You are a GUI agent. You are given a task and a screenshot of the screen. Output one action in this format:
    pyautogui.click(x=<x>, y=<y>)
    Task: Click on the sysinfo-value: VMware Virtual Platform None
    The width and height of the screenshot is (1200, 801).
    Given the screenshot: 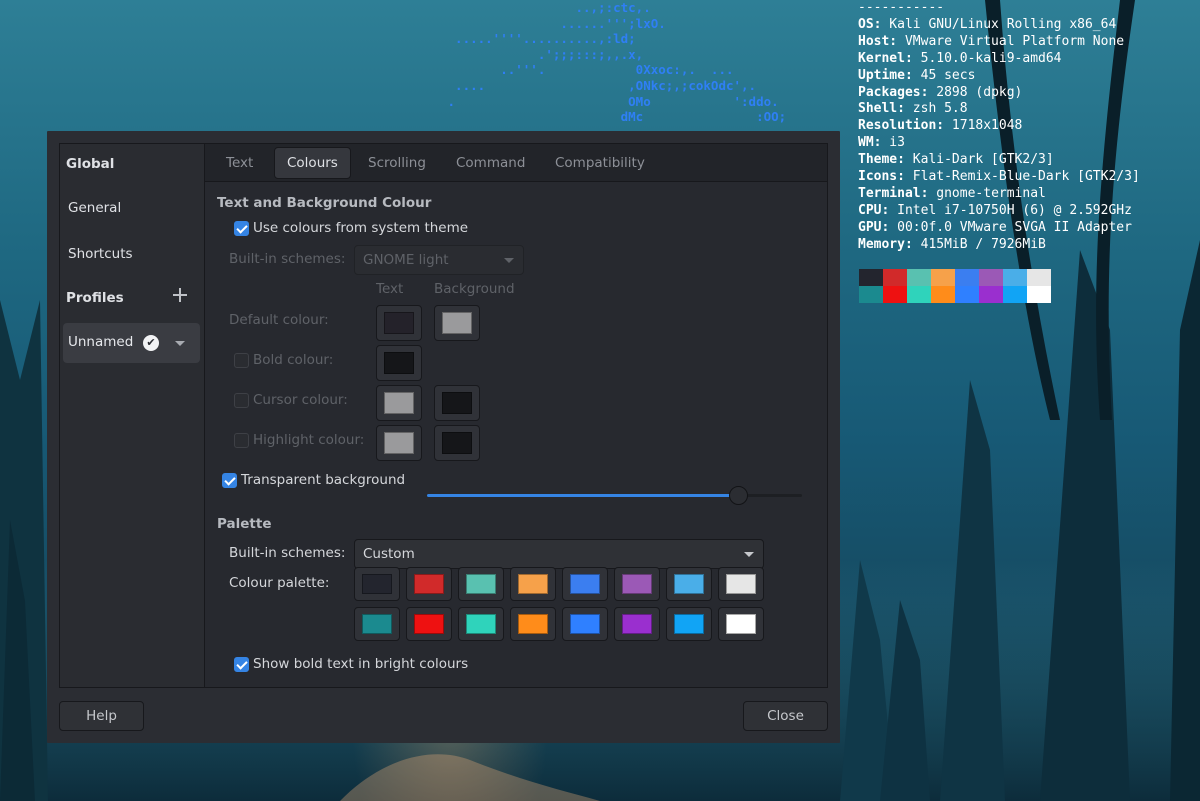 What is the action you would take?
    pyautogui.click(x=1014, y=41)
    